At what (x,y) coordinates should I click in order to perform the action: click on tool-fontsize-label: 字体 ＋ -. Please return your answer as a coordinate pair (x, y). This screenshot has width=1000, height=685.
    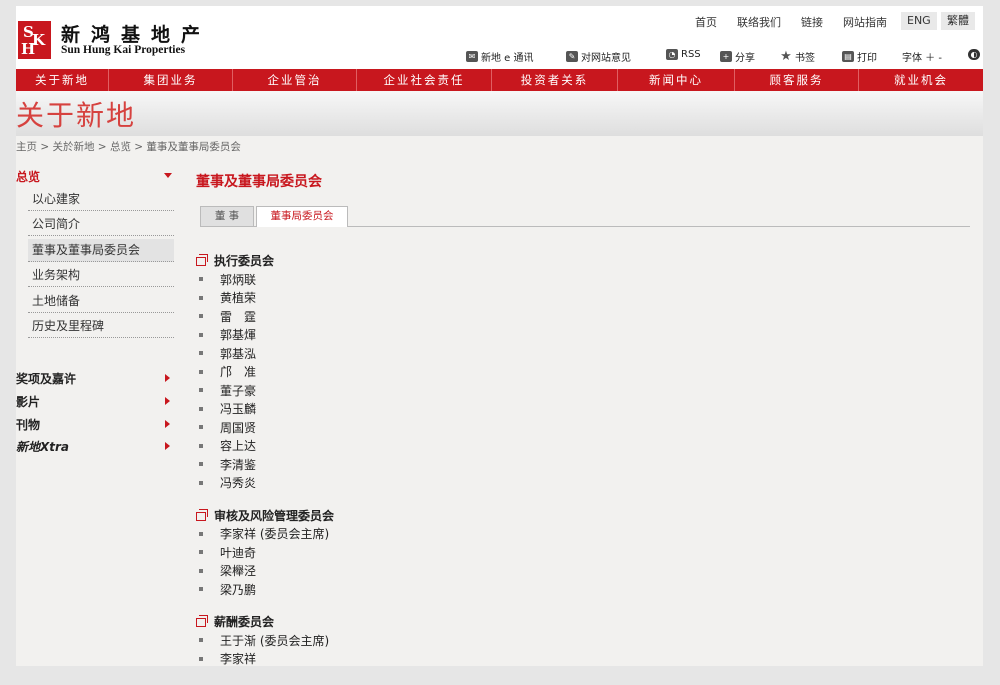
    Looking at the image, I should click on (922, 58).